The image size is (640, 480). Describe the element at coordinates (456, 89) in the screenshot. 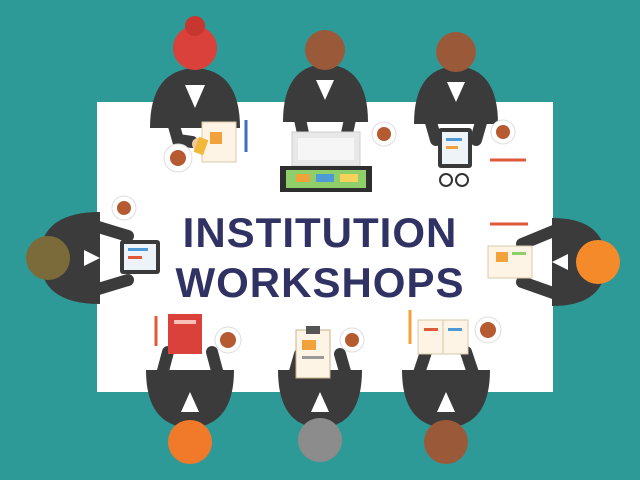

I see `person-top-right` at that location.